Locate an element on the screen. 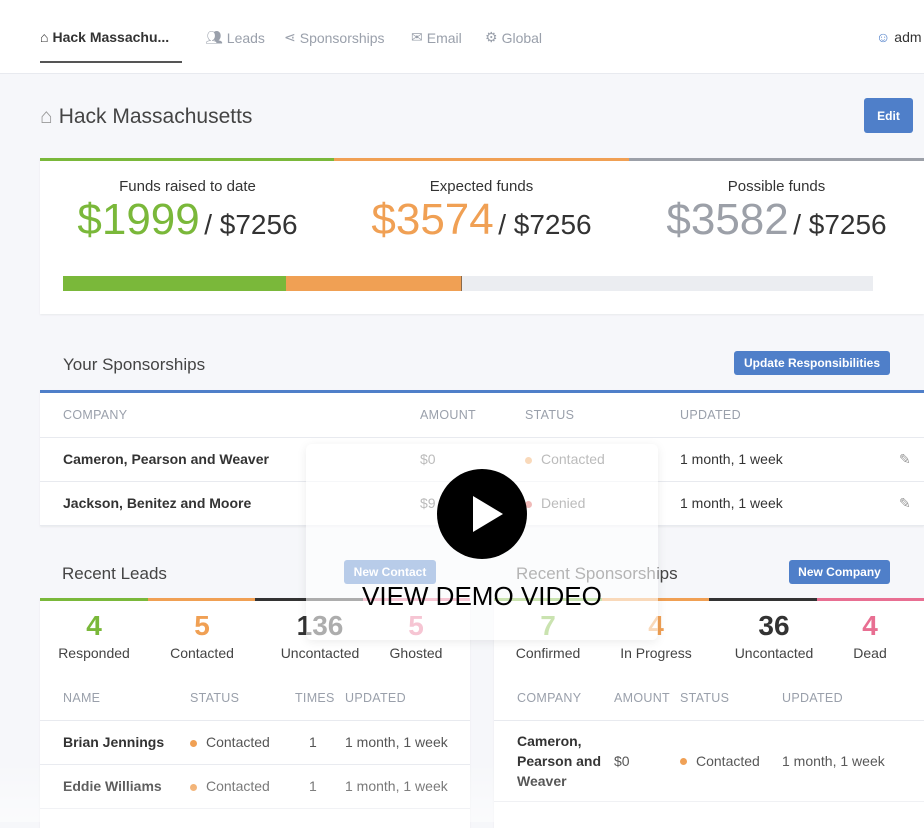 The height and width of the screenshot is (828, 924). update-responsibilities-button: Update Responsibilities is located at coordinates (812, 363).